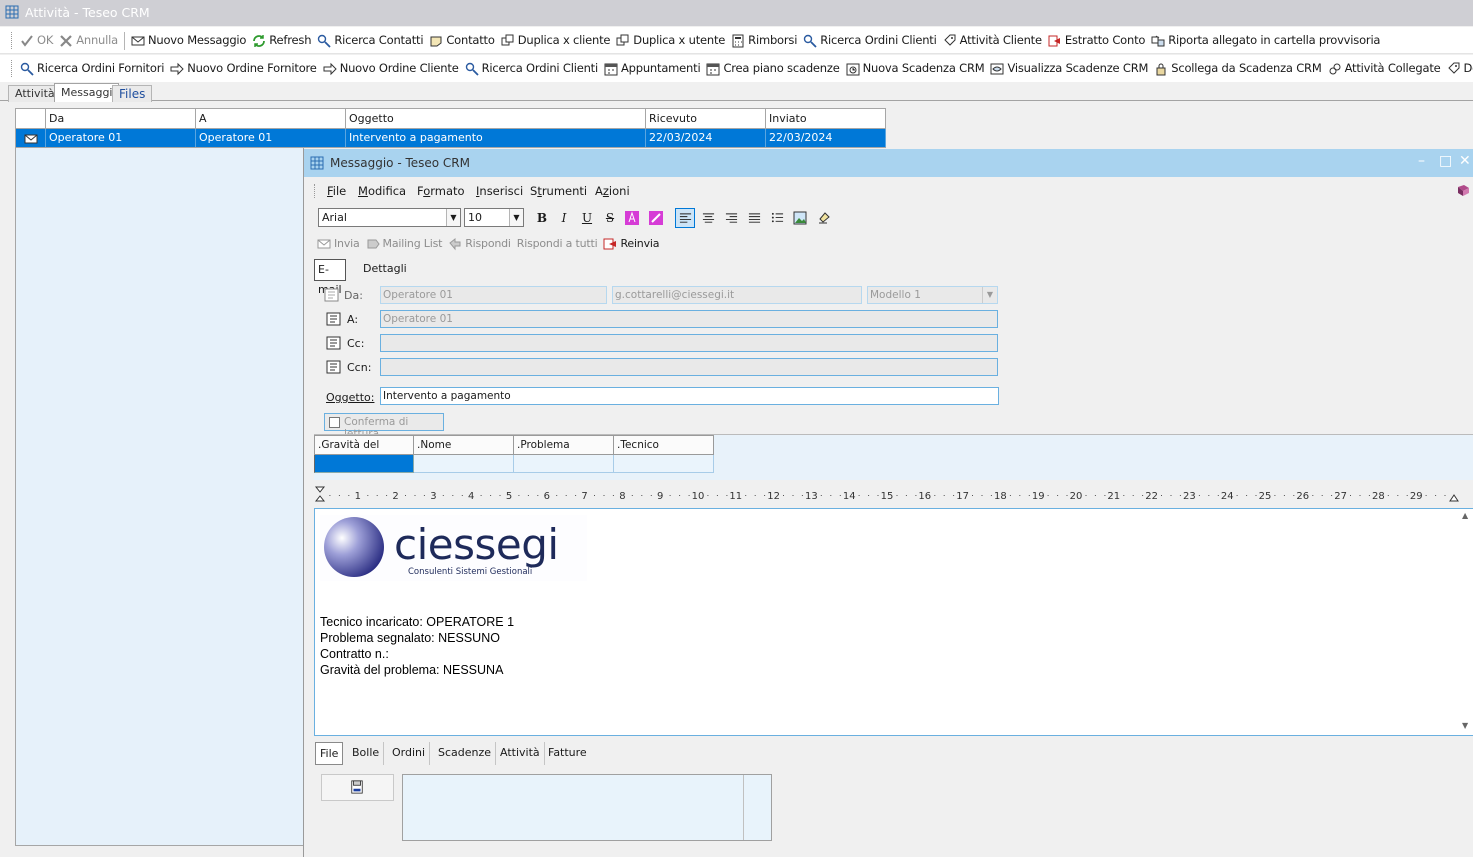  Describe the element at coordinates (1384, 68) in the screenshot. I see `attivita-collegate-button: Attività Collegate` at that location.